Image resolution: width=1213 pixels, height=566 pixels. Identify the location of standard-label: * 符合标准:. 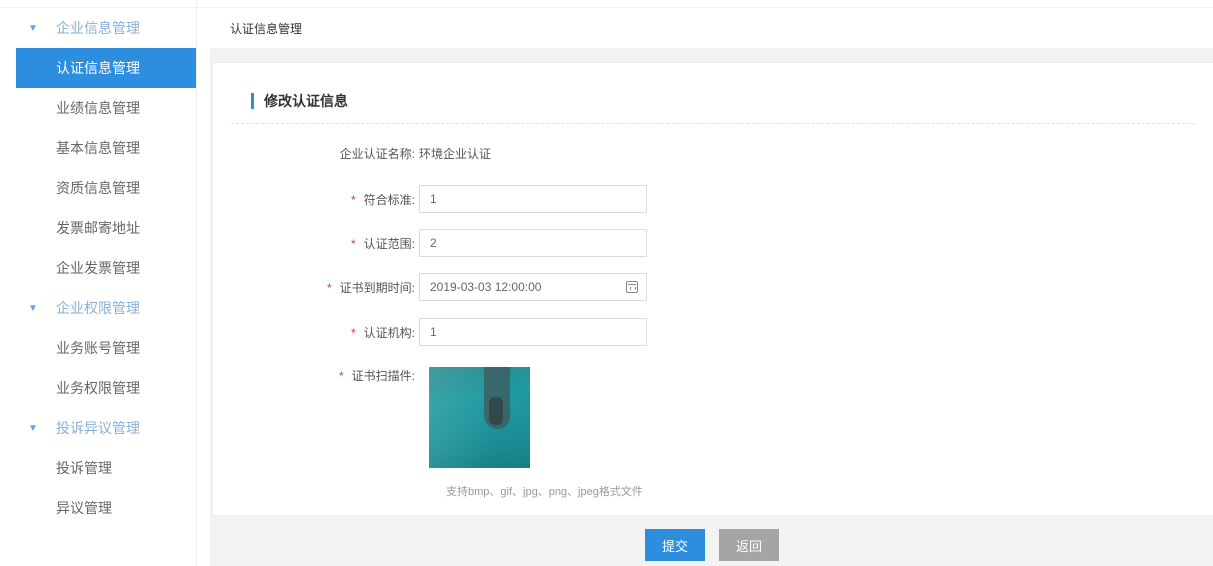
(382, 199).